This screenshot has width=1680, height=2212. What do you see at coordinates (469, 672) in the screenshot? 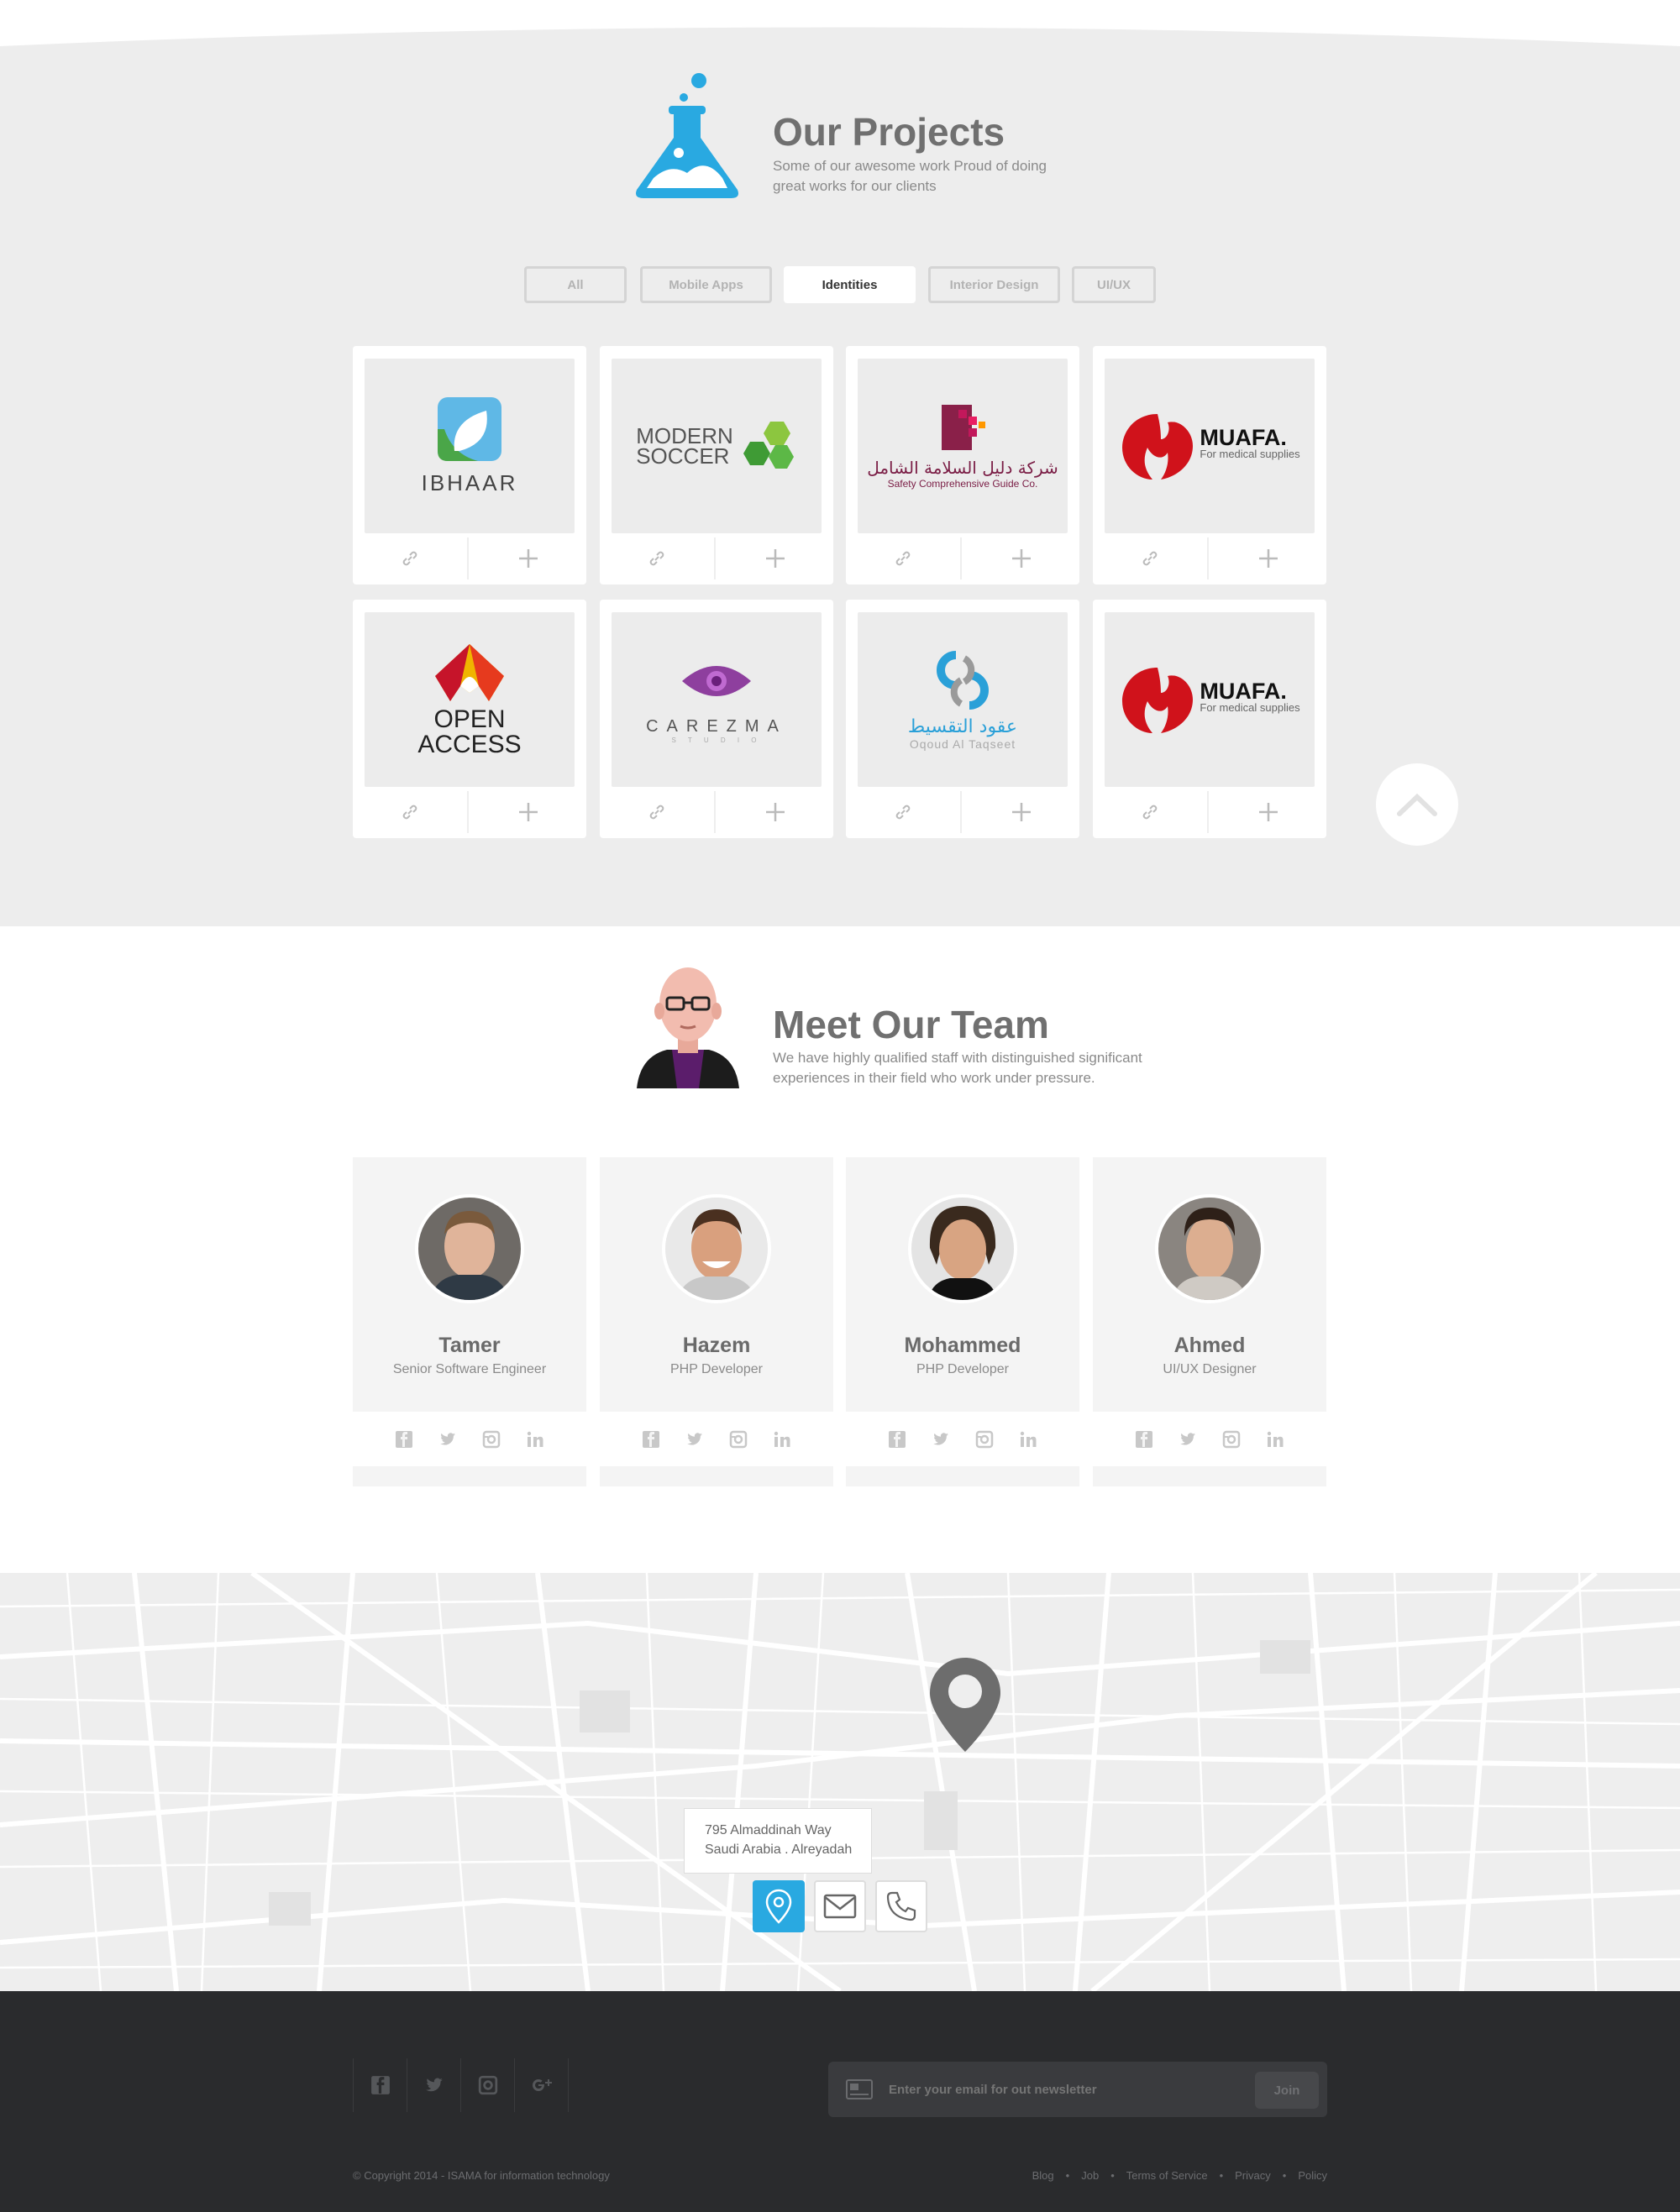
I see `open-access-logo-icon` at bounding box center [469, 672].